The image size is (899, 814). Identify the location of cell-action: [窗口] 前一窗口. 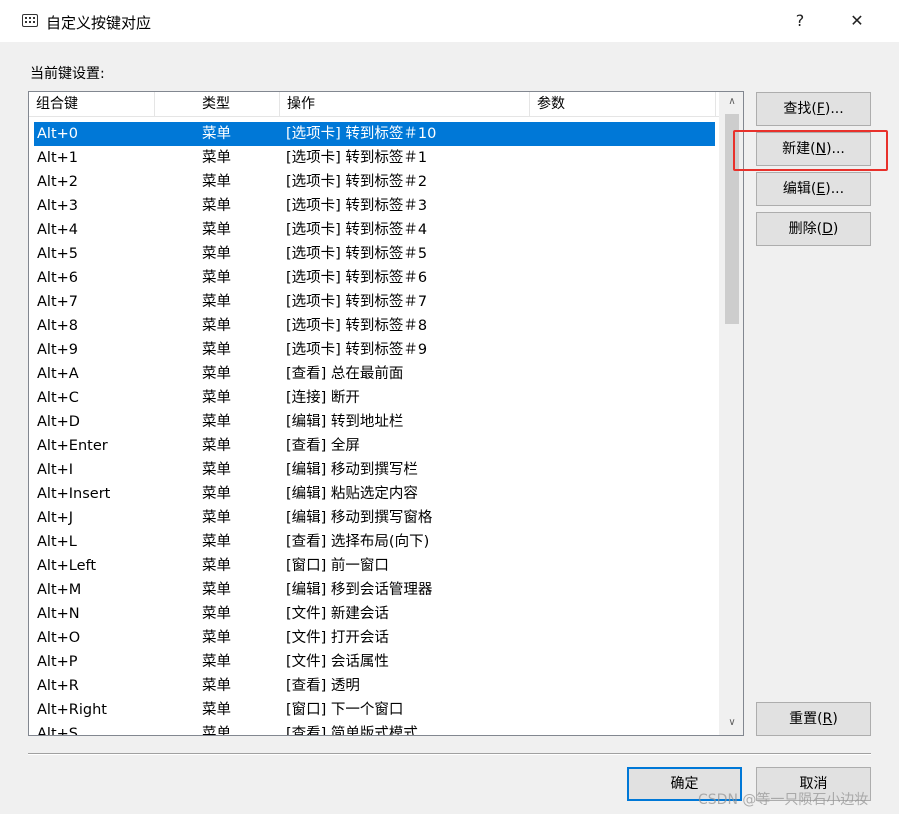
(337, 566).